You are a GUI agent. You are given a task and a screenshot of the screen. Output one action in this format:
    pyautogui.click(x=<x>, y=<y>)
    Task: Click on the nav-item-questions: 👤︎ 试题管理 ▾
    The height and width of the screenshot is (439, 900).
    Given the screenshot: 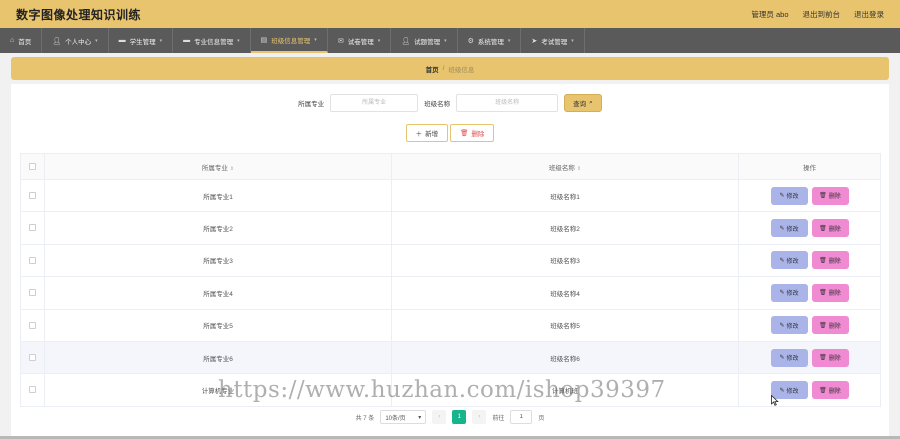 What is the action you would take?
    pyautogui.click(x=424, y=40)
    